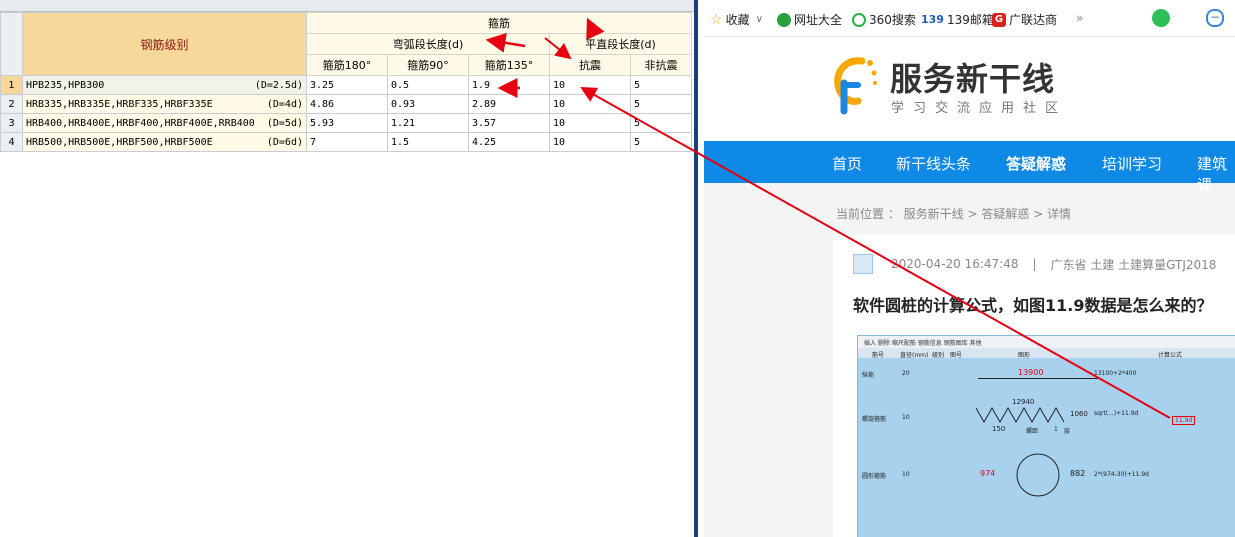 The width and height of the screenshot is (1235, 537). I want to click on bookmark-label: 网址大全, so click(818, 20).